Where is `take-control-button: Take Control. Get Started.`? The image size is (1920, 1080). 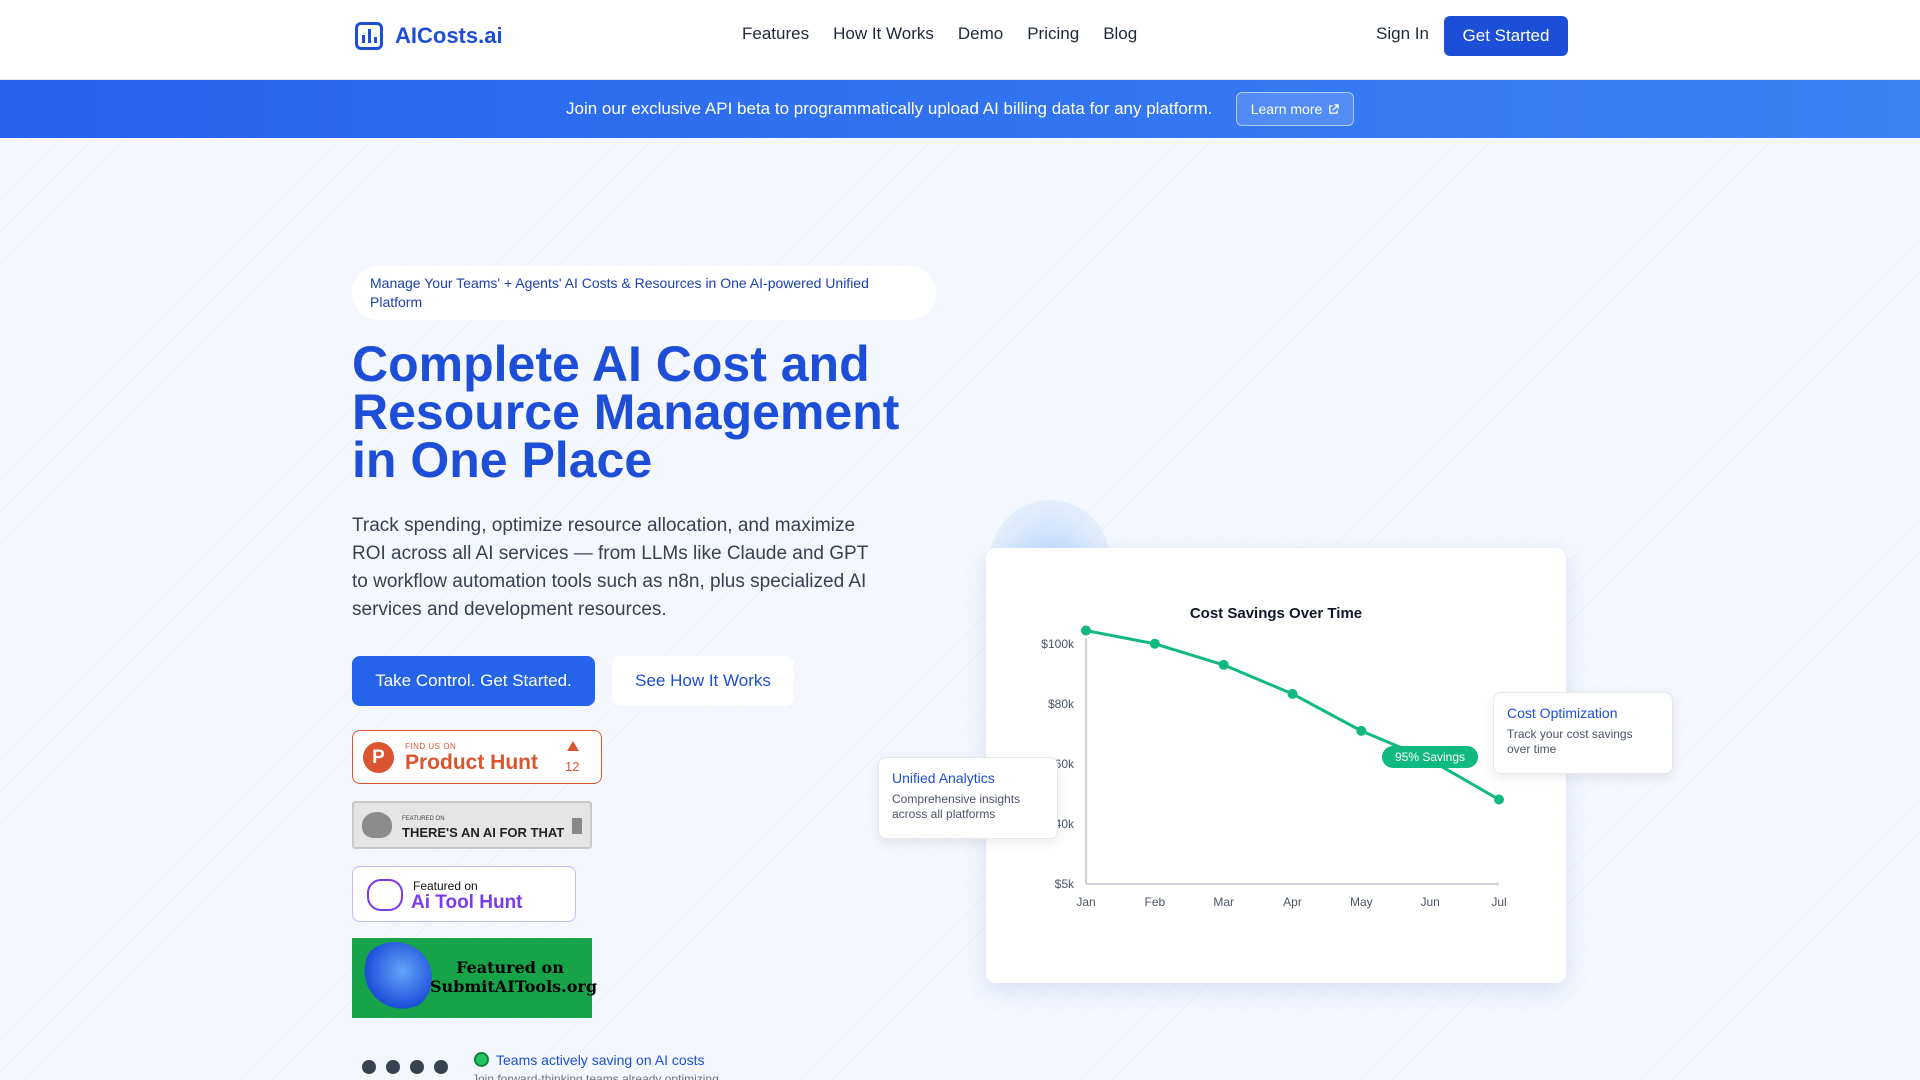 take-control-button: Take Control. Get Started. is located at coordinates (473, 681).